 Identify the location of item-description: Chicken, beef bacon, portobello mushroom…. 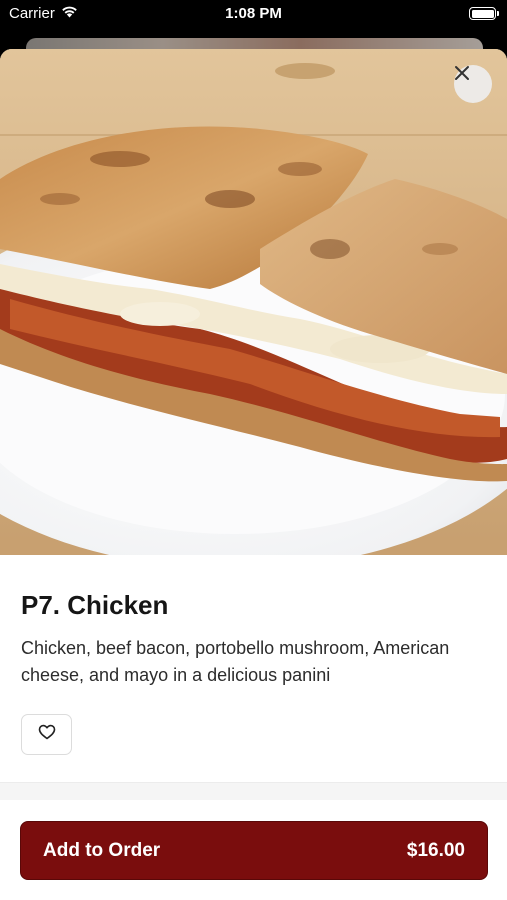
(235, 661).